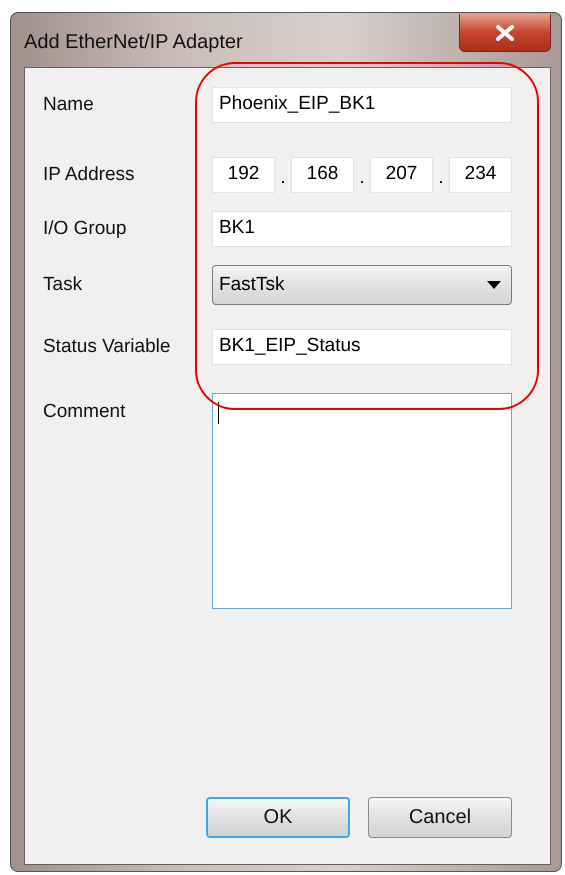 The image size is (565, 875). Describe the element at coordinates (322, 175) in the screenshot. I see `ip-octet-field: 168` at that location.